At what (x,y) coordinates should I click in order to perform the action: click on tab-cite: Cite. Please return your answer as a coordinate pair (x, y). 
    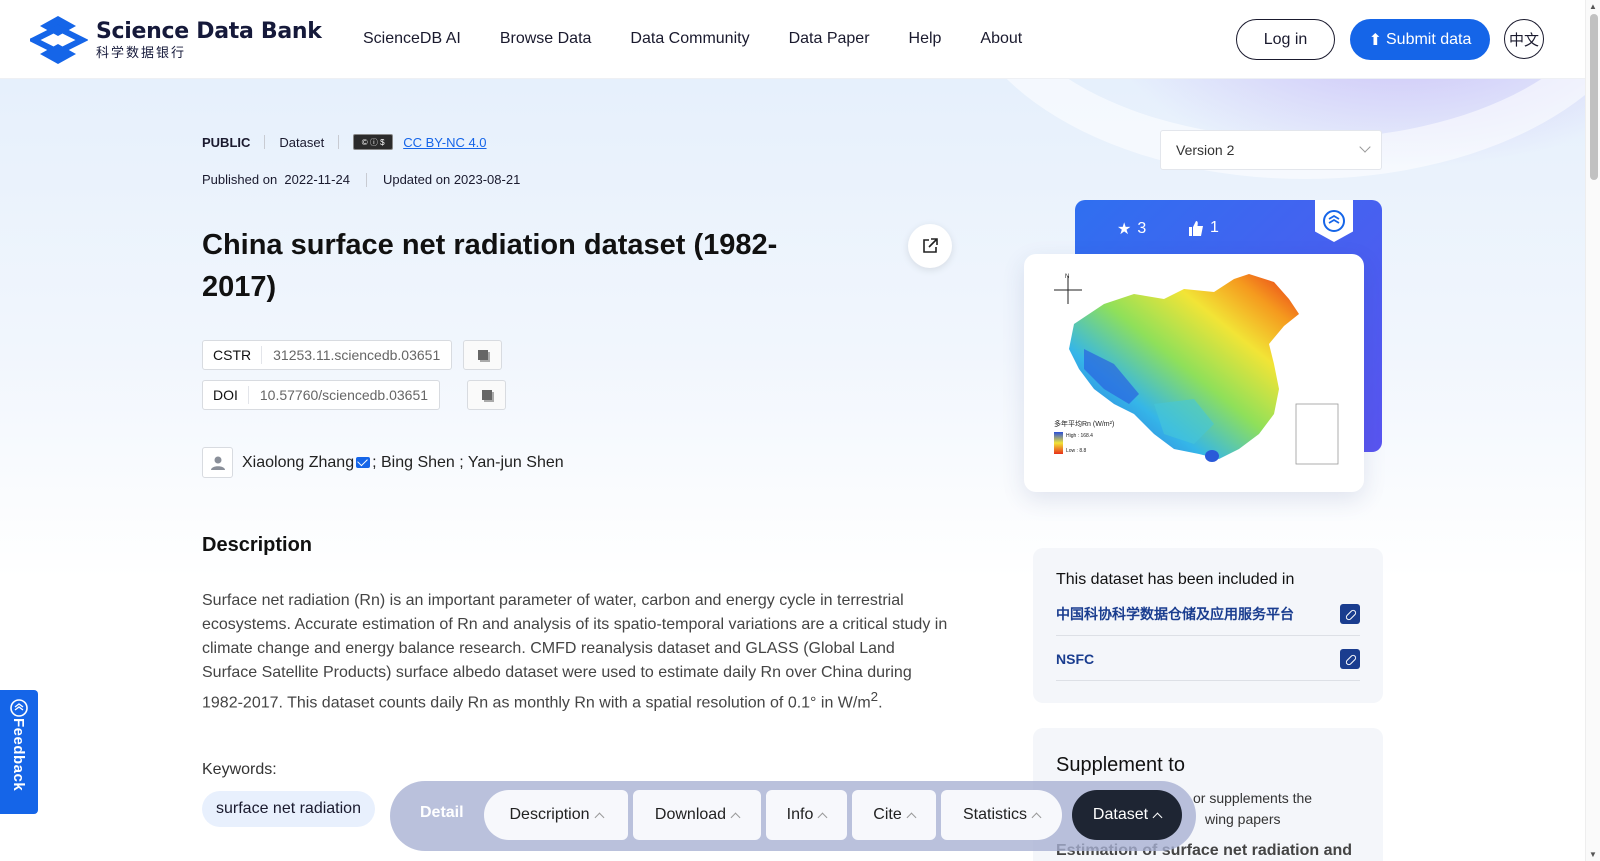
    Looking at the image, I should click on (894, 815).